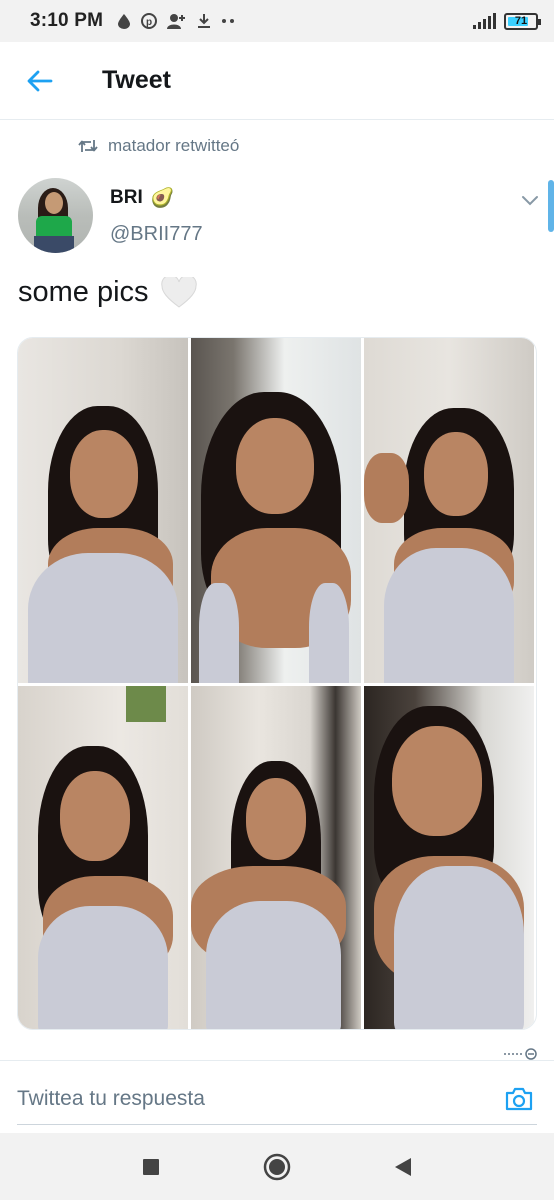  I want to click on back-nav-button, so click(403, 1167).